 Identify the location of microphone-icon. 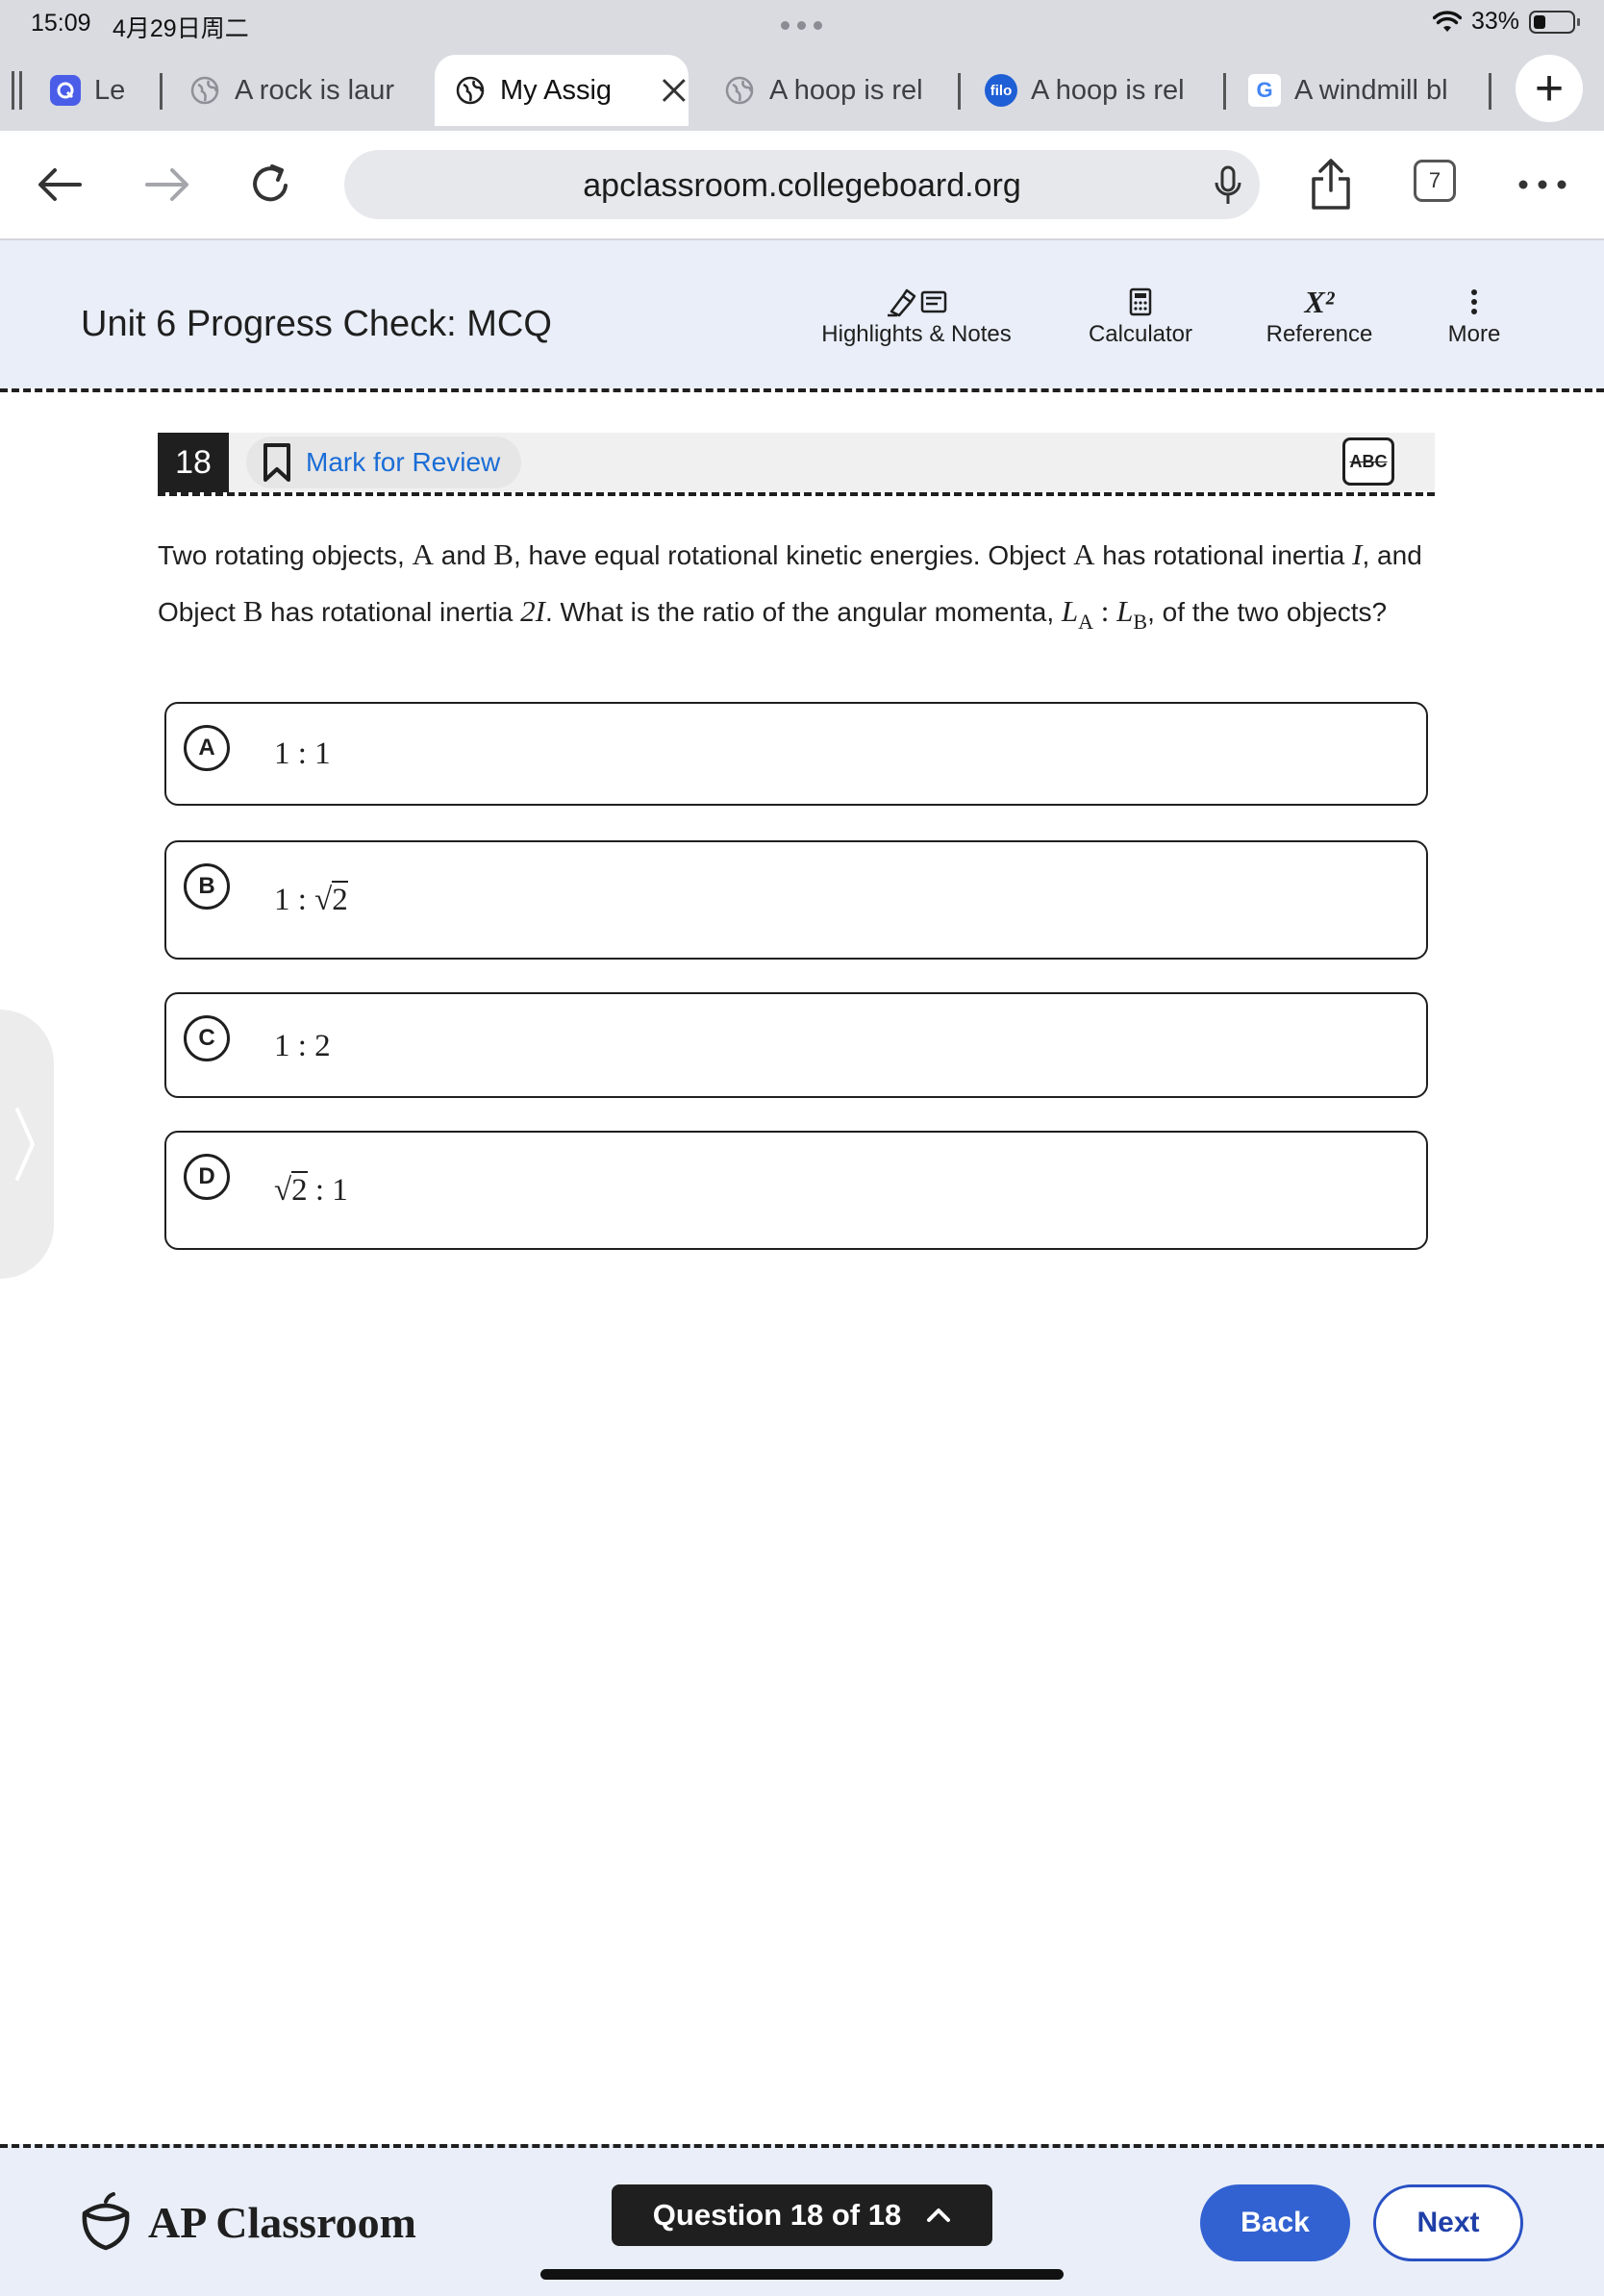
(1228, 185).